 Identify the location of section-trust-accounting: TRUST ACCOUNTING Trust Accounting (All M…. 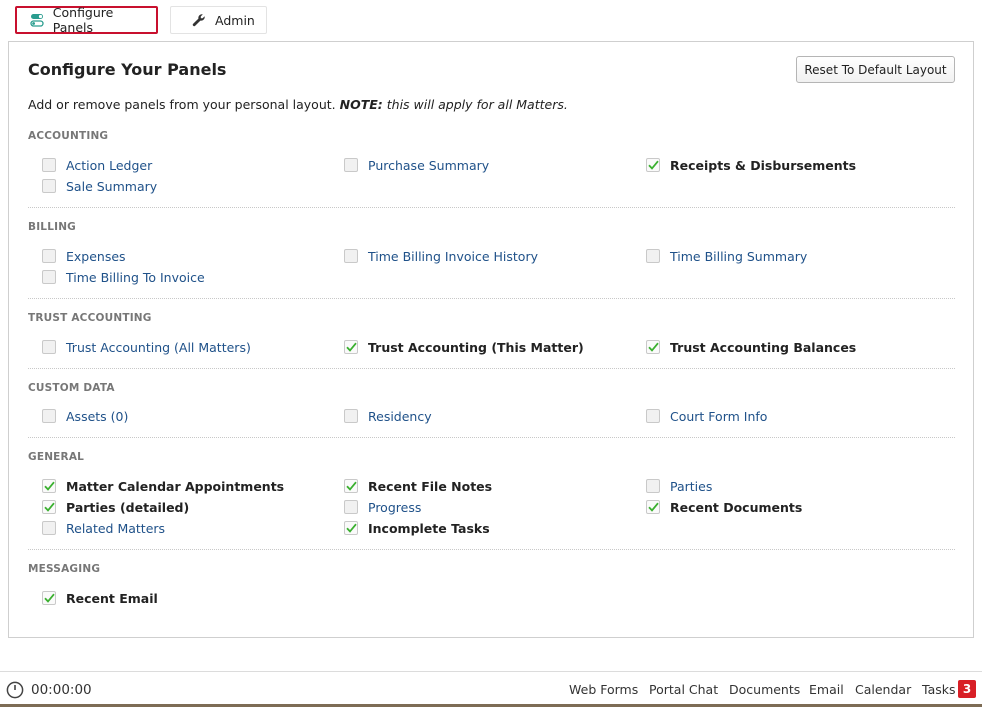
(491, 341).